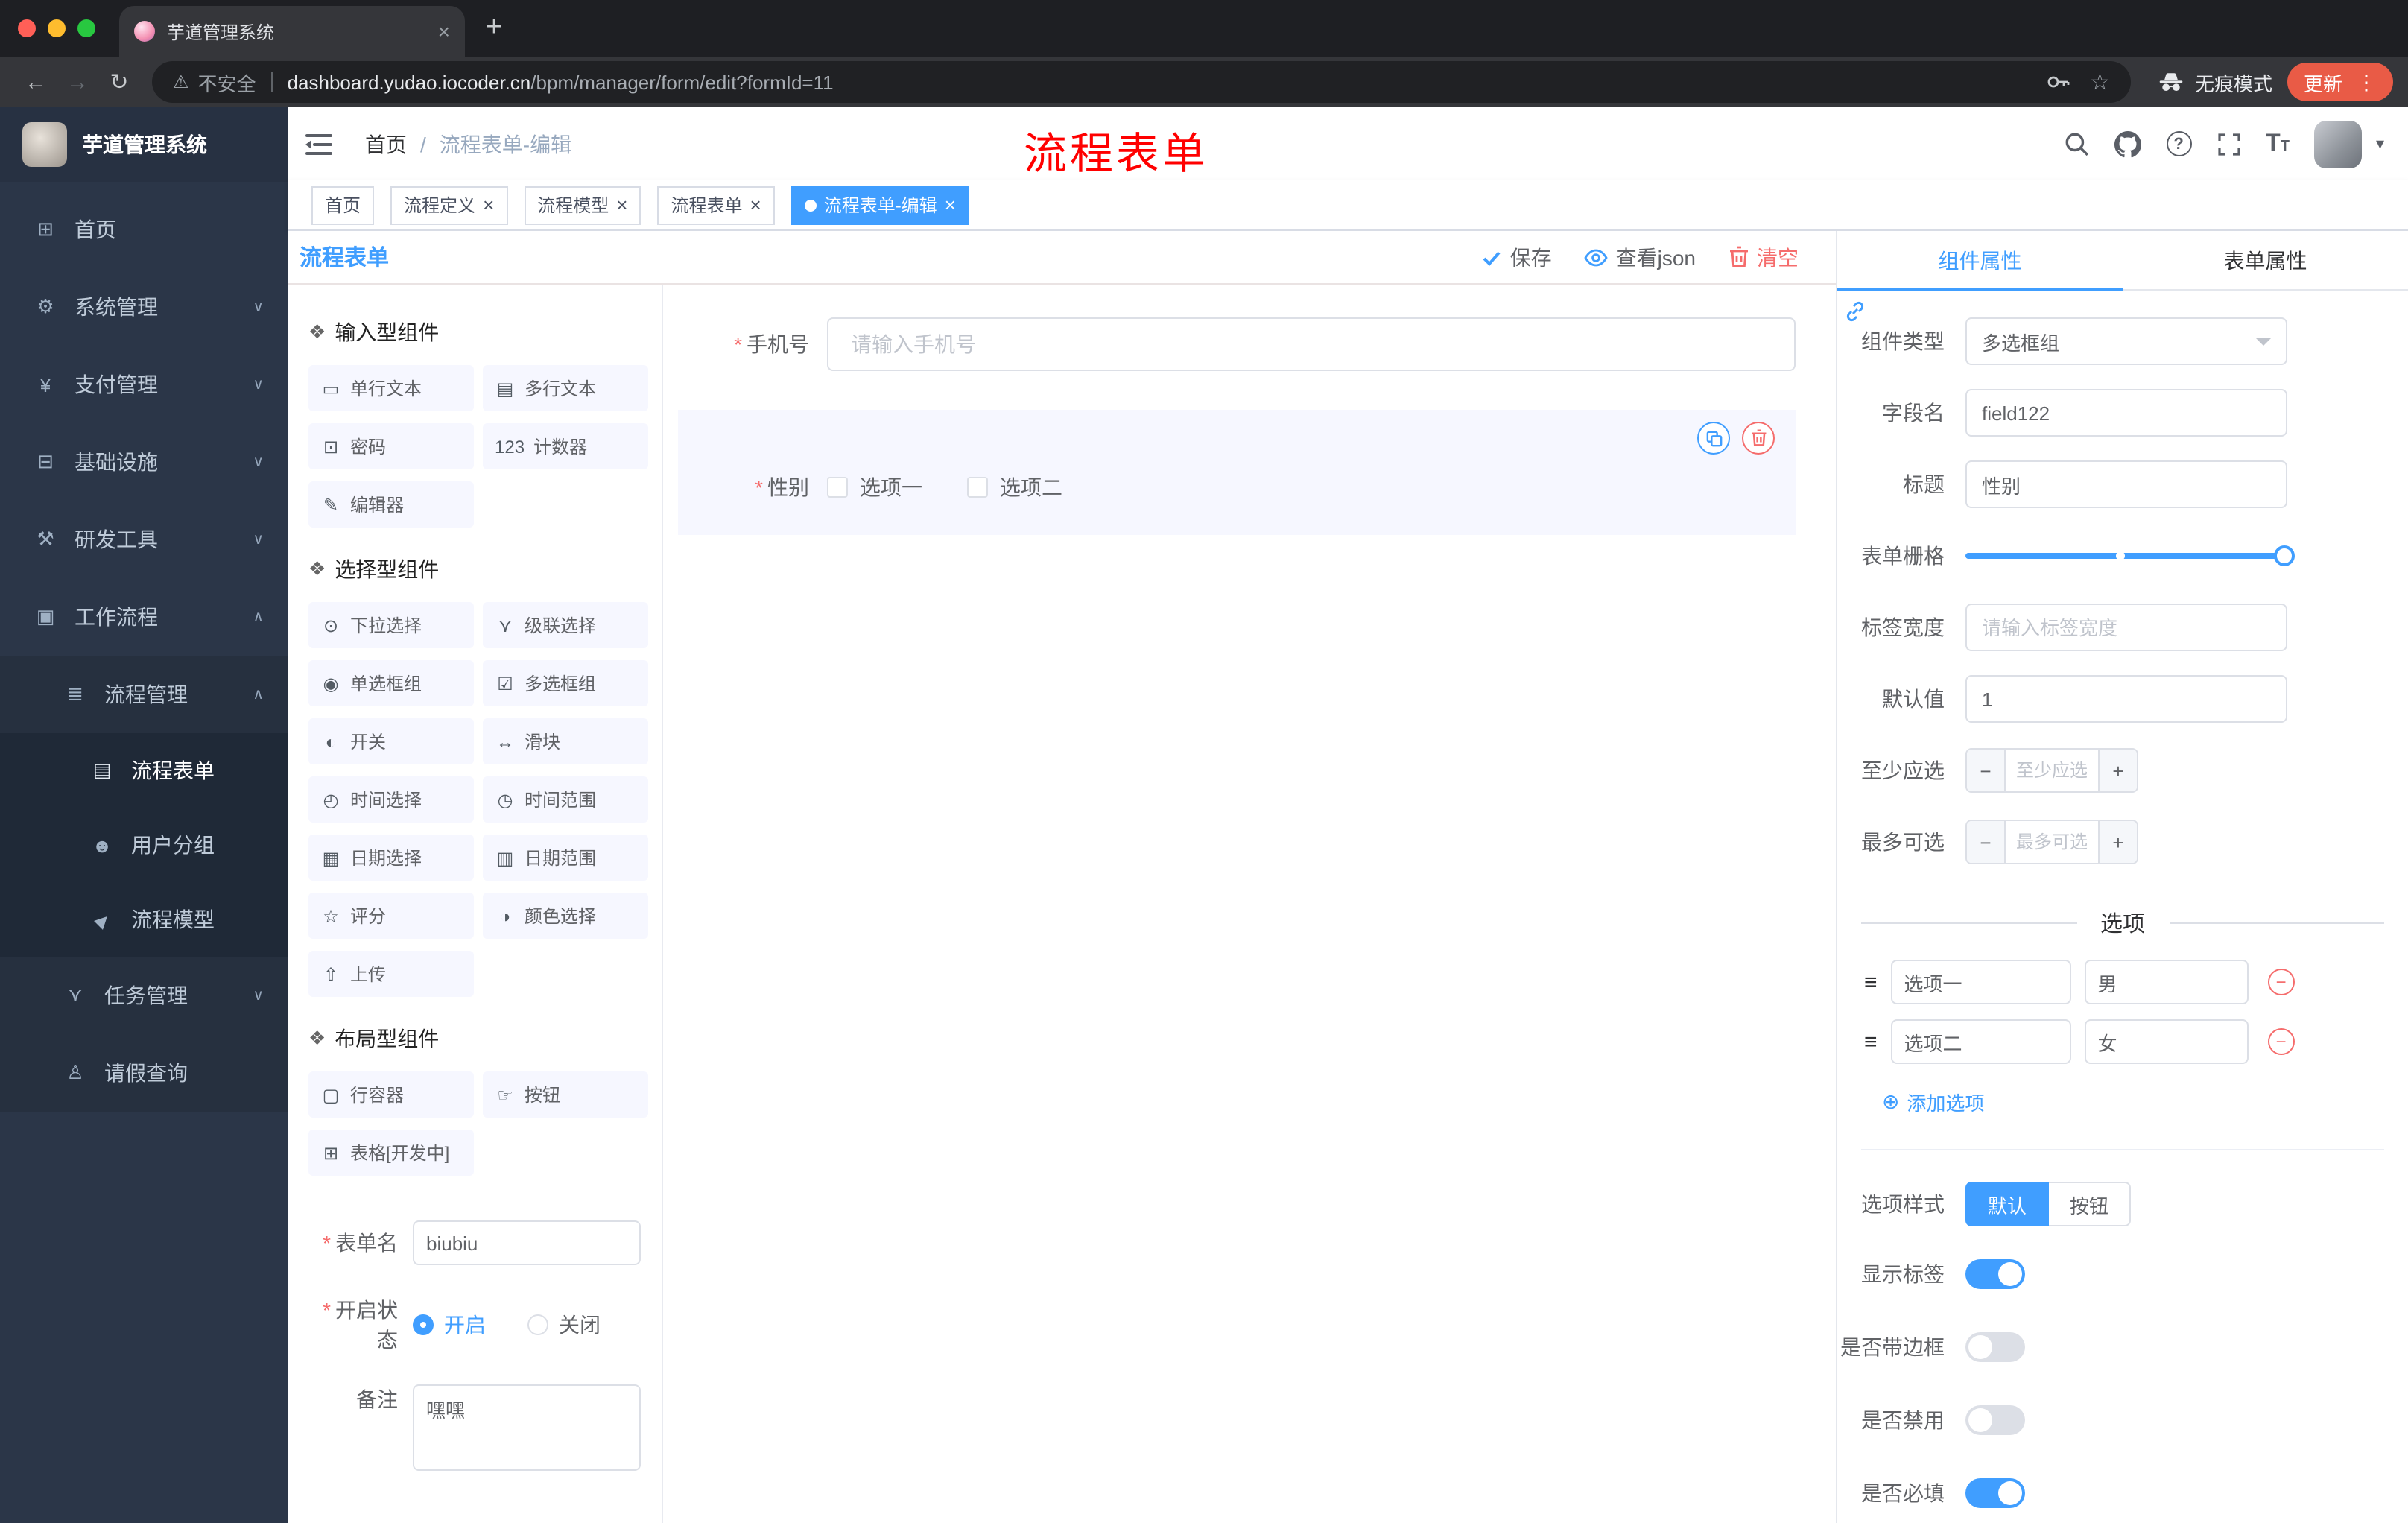 The image size is (2408, 1523). I want to click on field-name-input, so click(2126, 413).